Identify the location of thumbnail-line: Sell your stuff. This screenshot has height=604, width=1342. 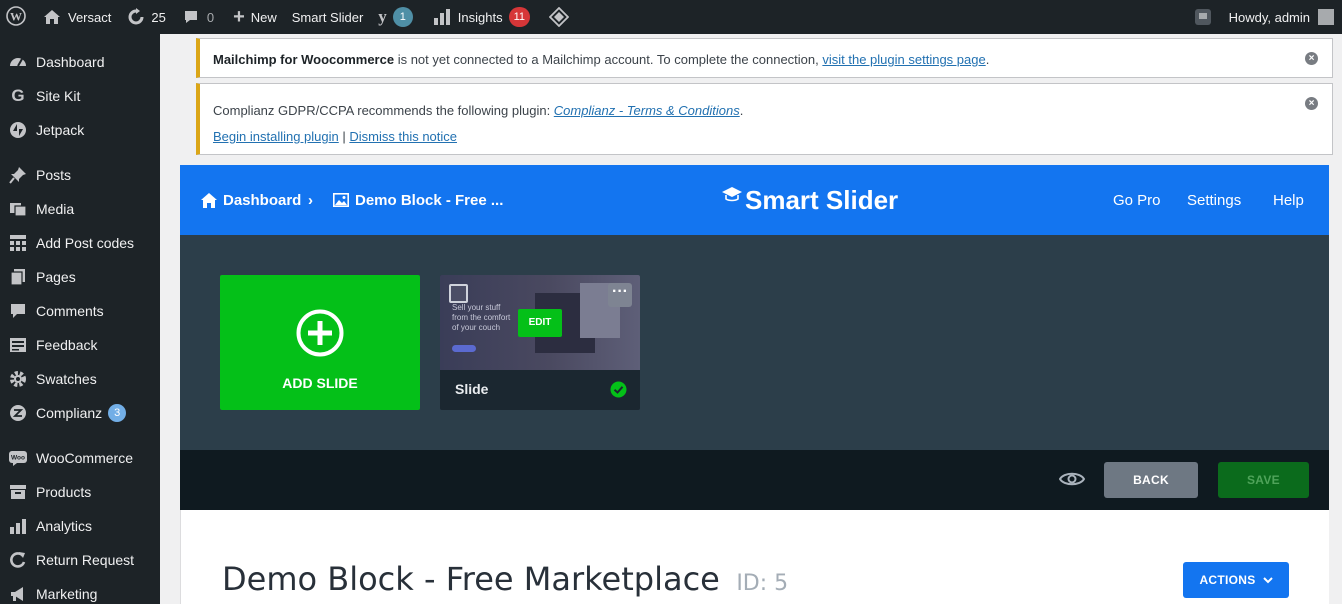
(476, 307).